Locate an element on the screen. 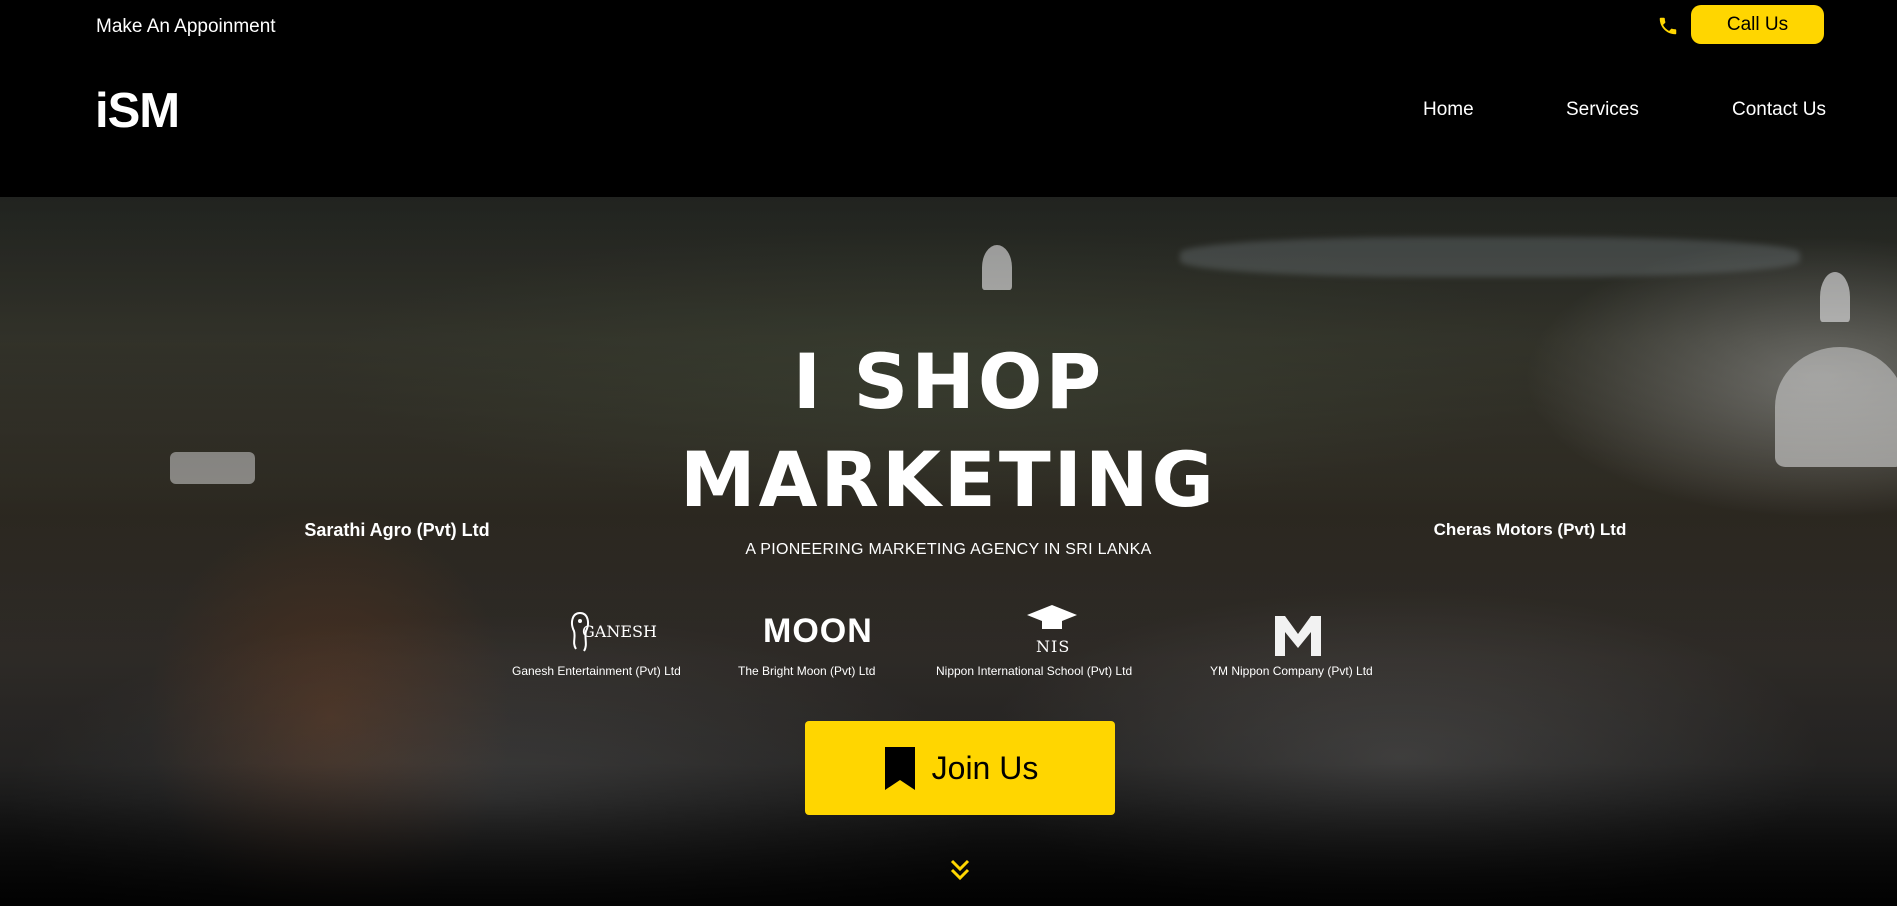  join-us-label: Join Us is located at coordinates (985, 767).